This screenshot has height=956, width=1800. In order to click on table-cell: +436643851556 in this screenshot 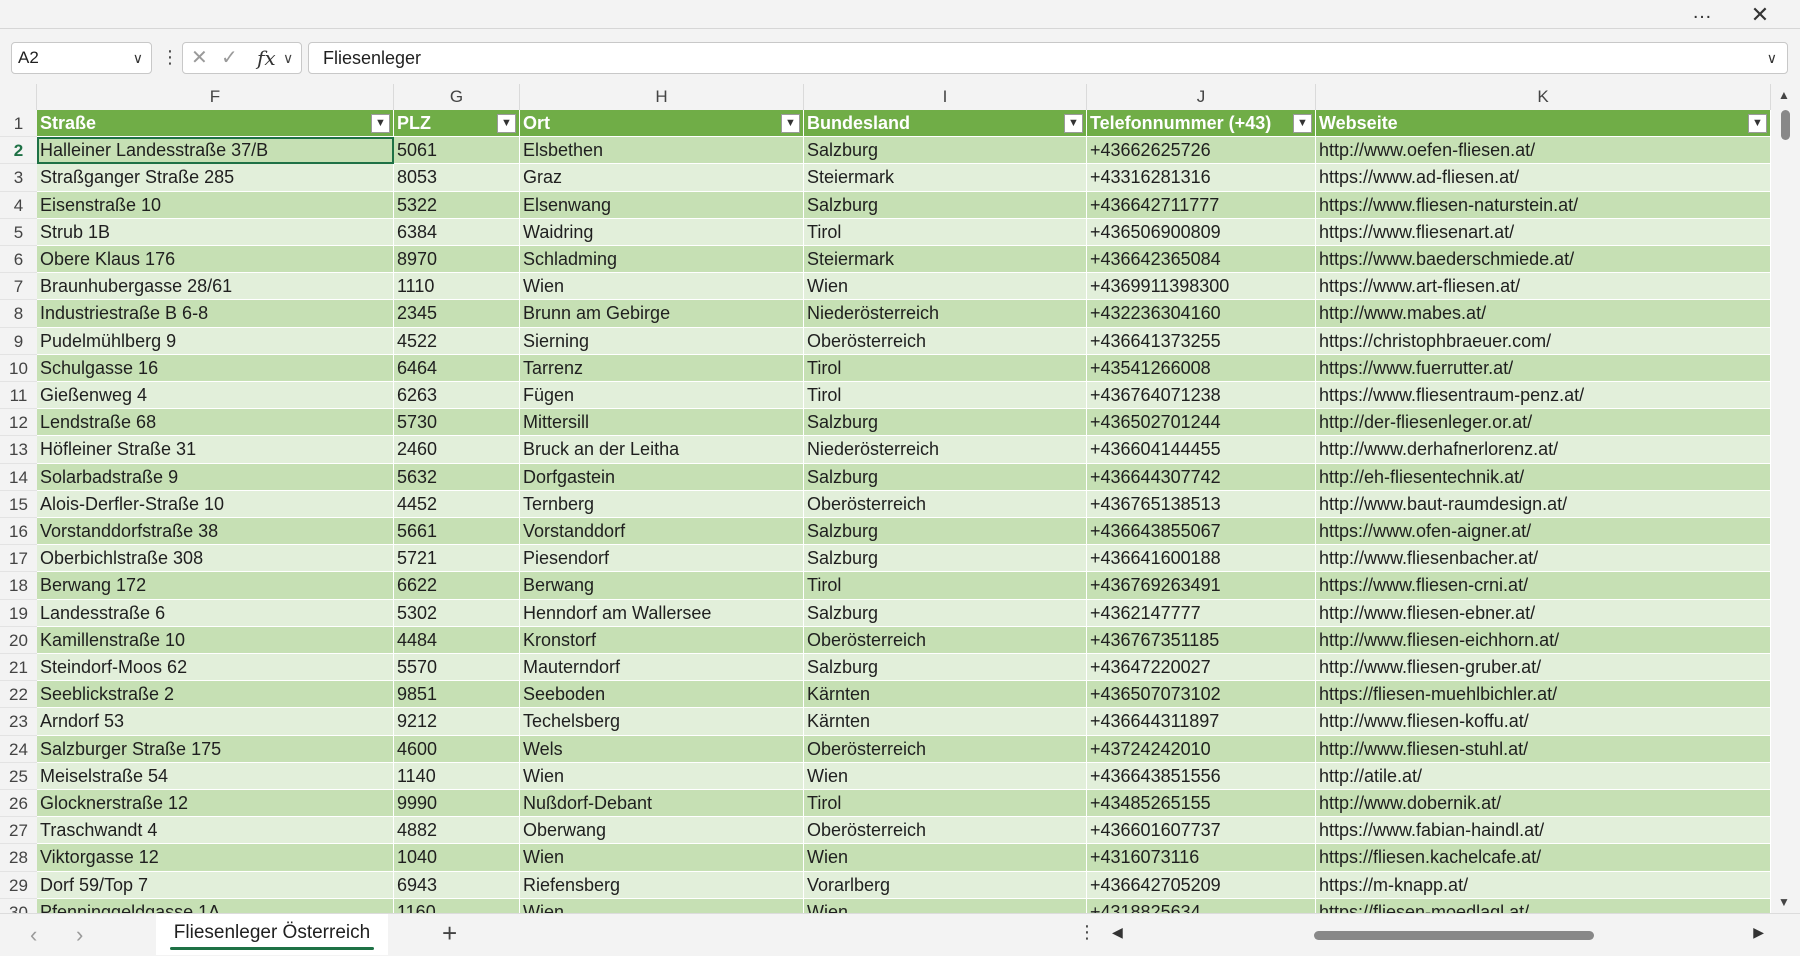, I will do `click(1201, 776)`.